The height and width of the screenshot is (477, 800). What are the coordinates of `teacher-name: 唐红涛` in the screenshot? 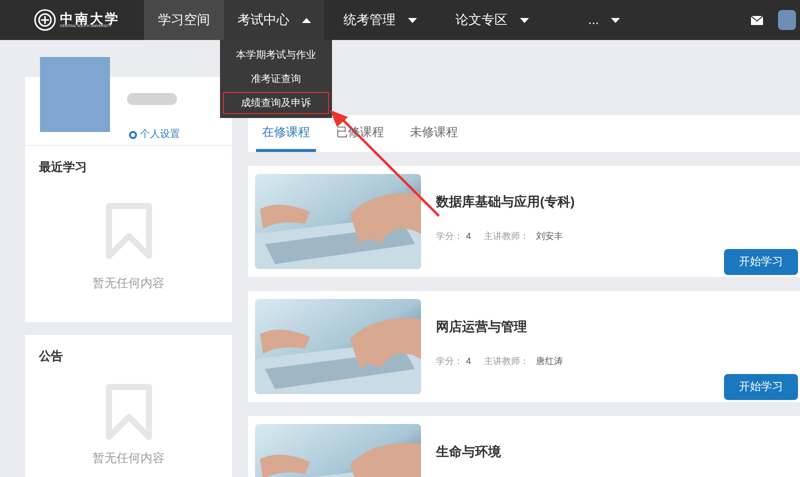 It's located at (550, 361).